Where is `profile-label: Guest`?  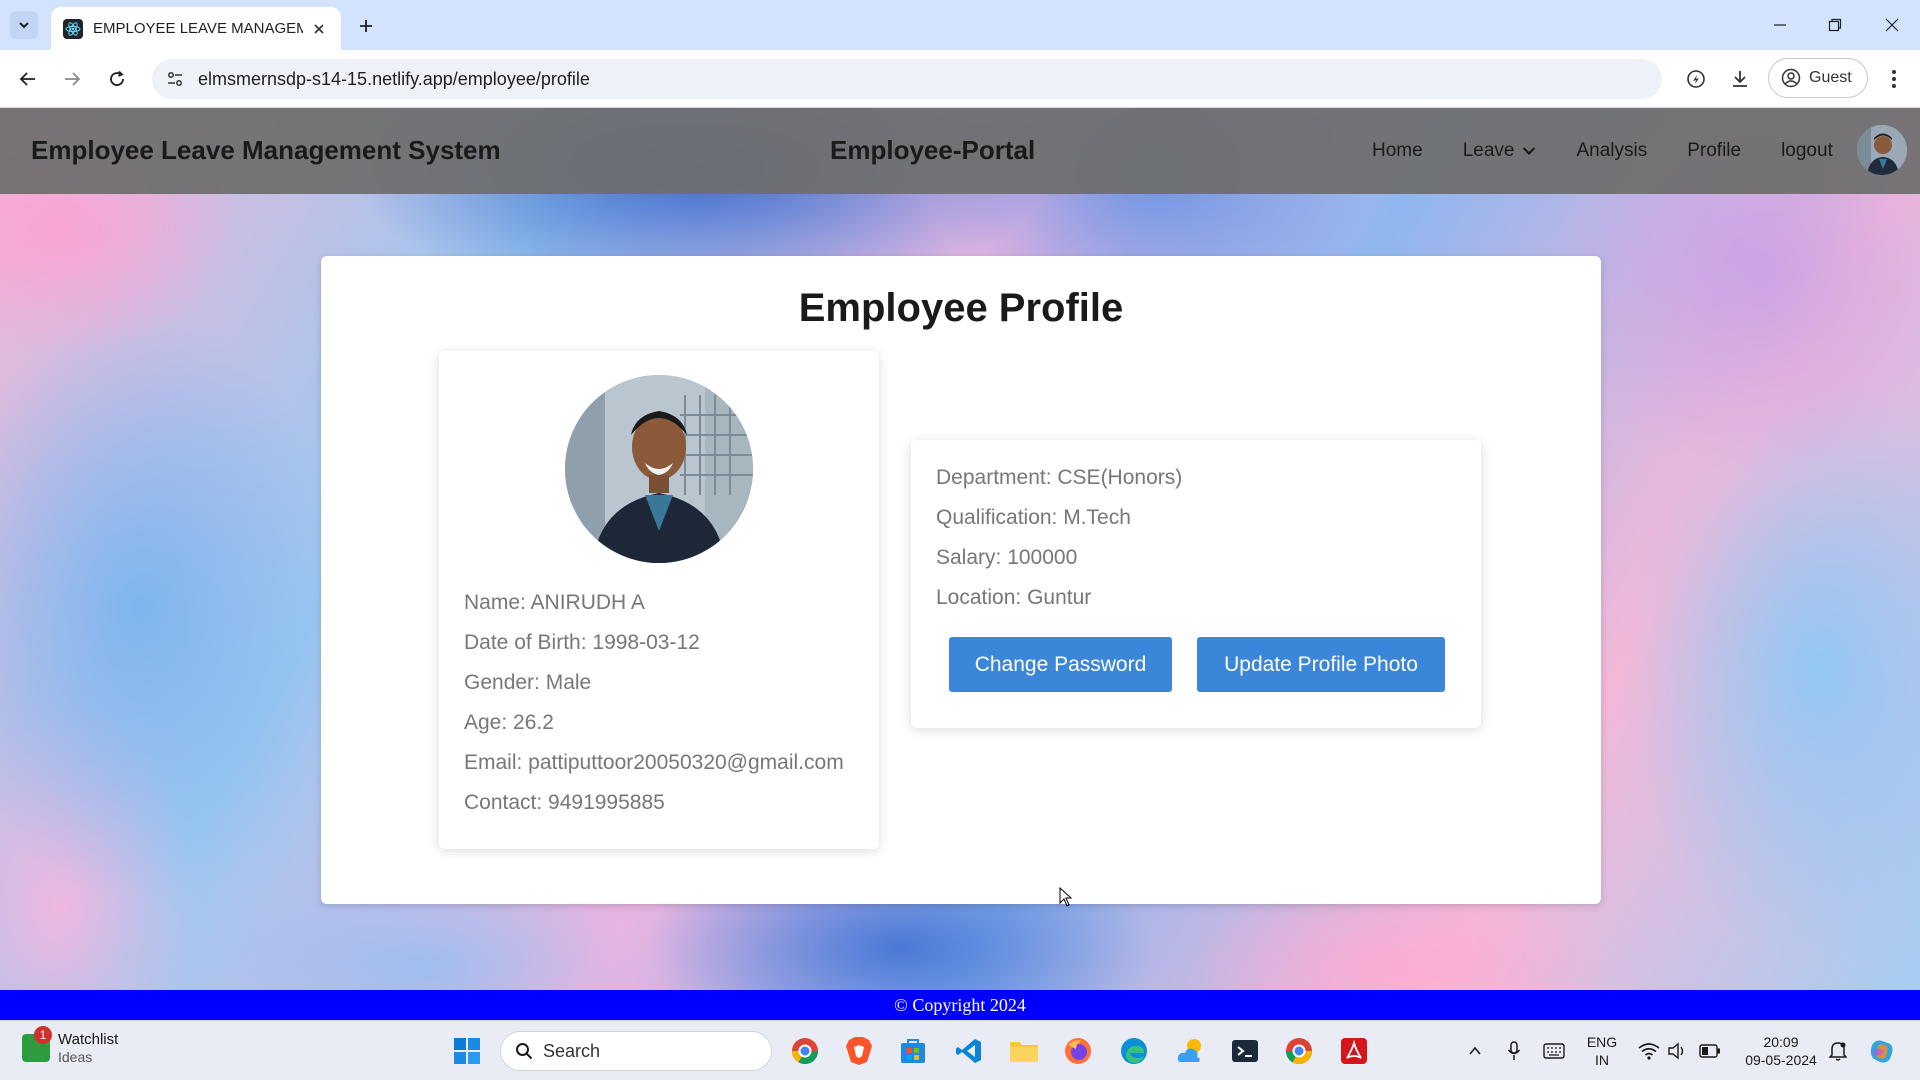
profile-label: Guest is located at coordinates (1830, 77).